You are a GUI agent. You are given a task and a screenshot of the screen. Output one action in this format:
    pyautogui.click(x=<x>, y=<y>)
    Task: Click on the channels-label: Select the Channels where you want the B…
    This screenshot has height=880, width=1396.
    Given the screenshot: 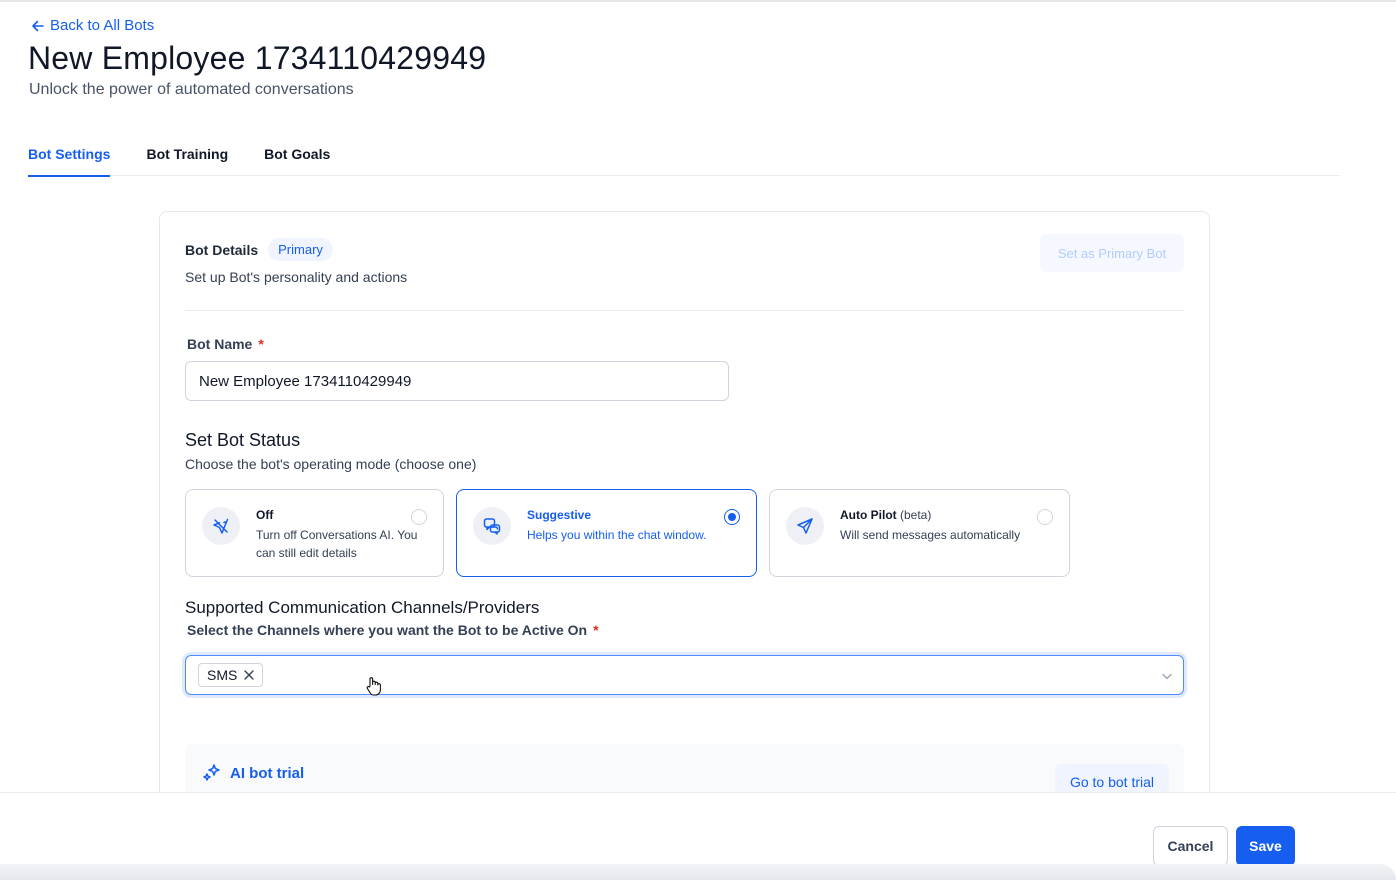 What is the action you would take?
    pyautogui.click(x=393, y=630)
    